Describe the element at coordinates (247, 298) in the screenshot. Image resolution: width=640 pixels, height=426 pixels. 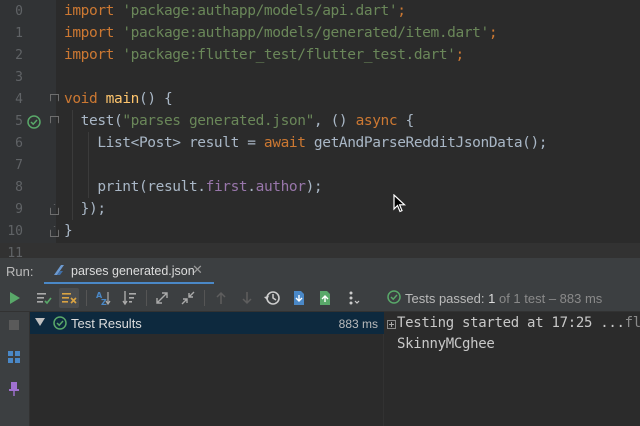
I see `next-failed-icon` at that location.